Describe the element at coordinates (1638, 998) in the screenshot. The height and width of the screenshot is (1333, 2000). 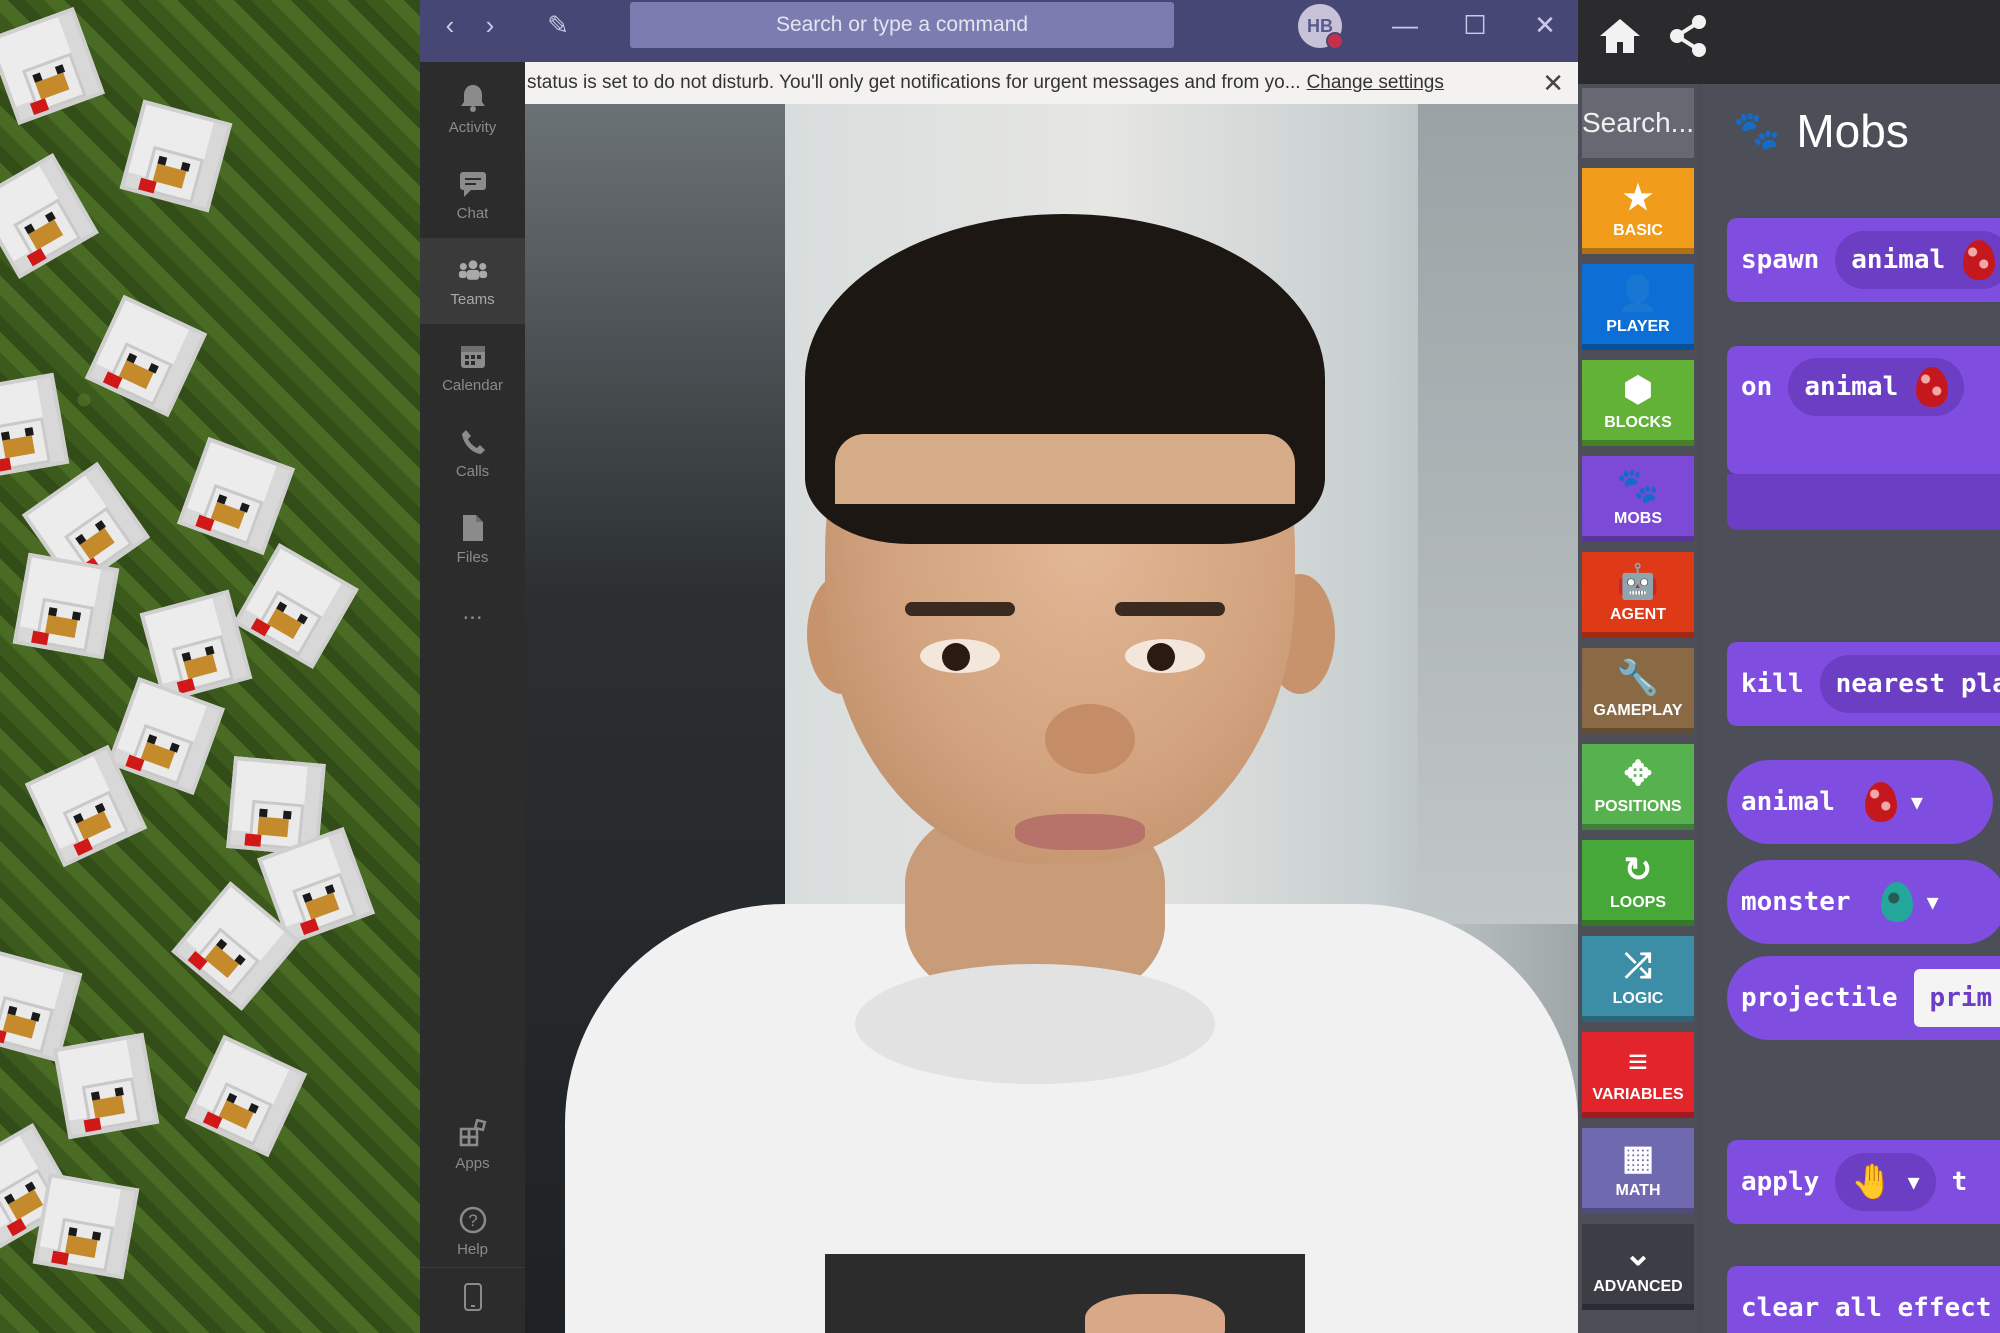
I see `category-label: LOGIC` at that location.